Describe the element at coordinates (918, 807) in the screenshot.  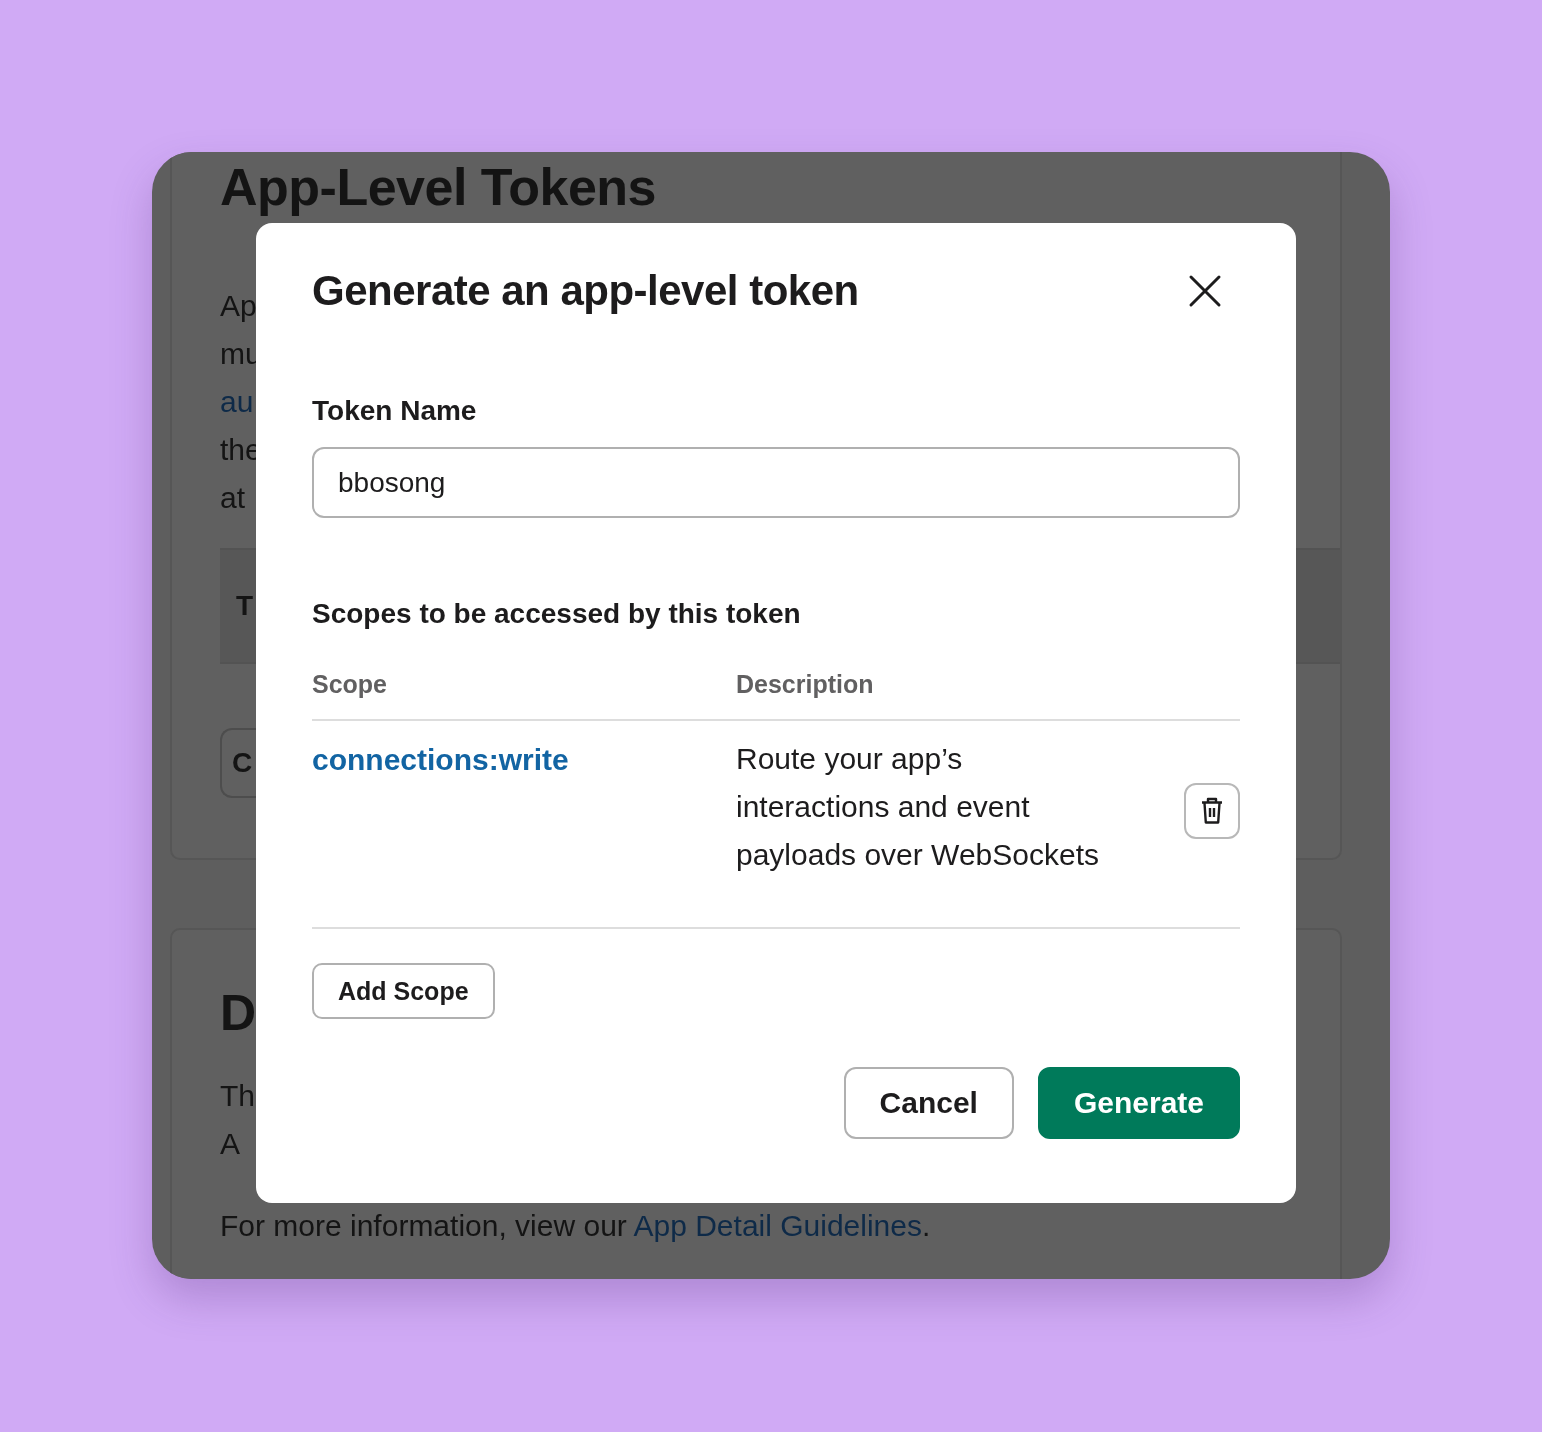
I see `scope-description: Route your app’s interactions and event payloads over WebSockets` at that location.